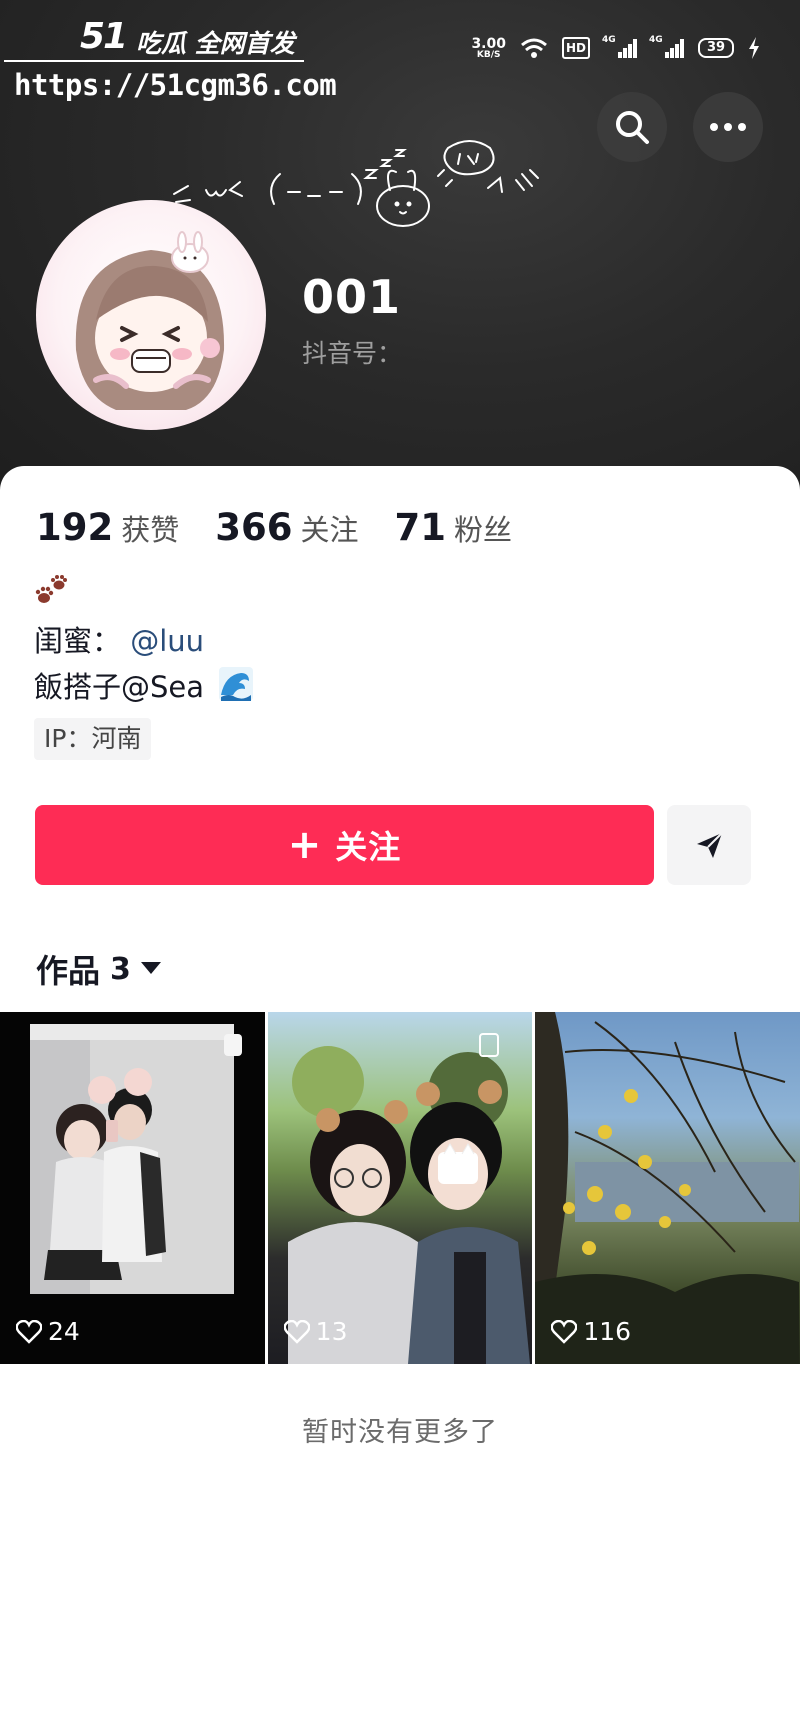 The width and height of the screenshot is (800, 1733). What do you see at coordinates (716, 48) in the screenshot?
I see `battery-icon: 39` at bounding box center [716, 48].